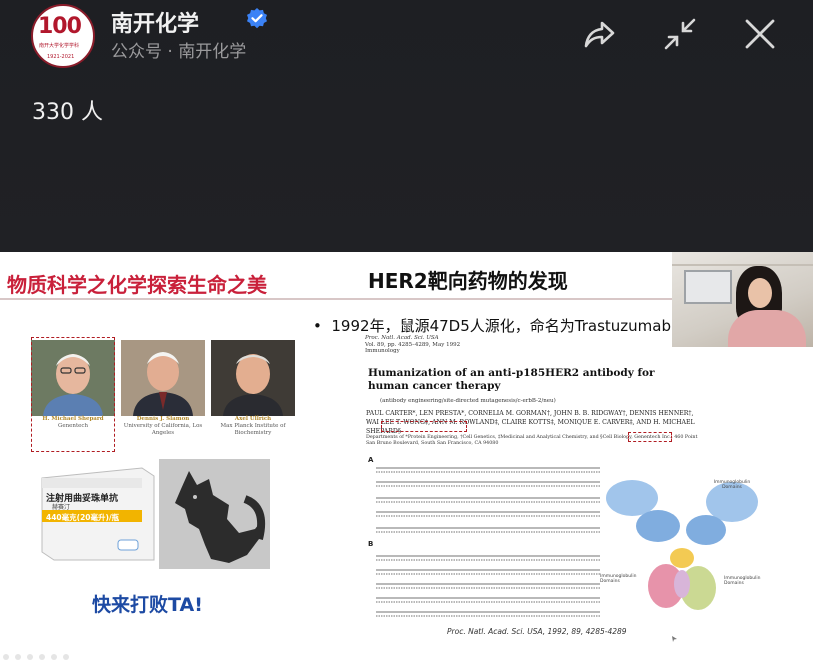  Describe the element at coordinates (760, 34) in the screenshot. I see `close-icon` at that location.